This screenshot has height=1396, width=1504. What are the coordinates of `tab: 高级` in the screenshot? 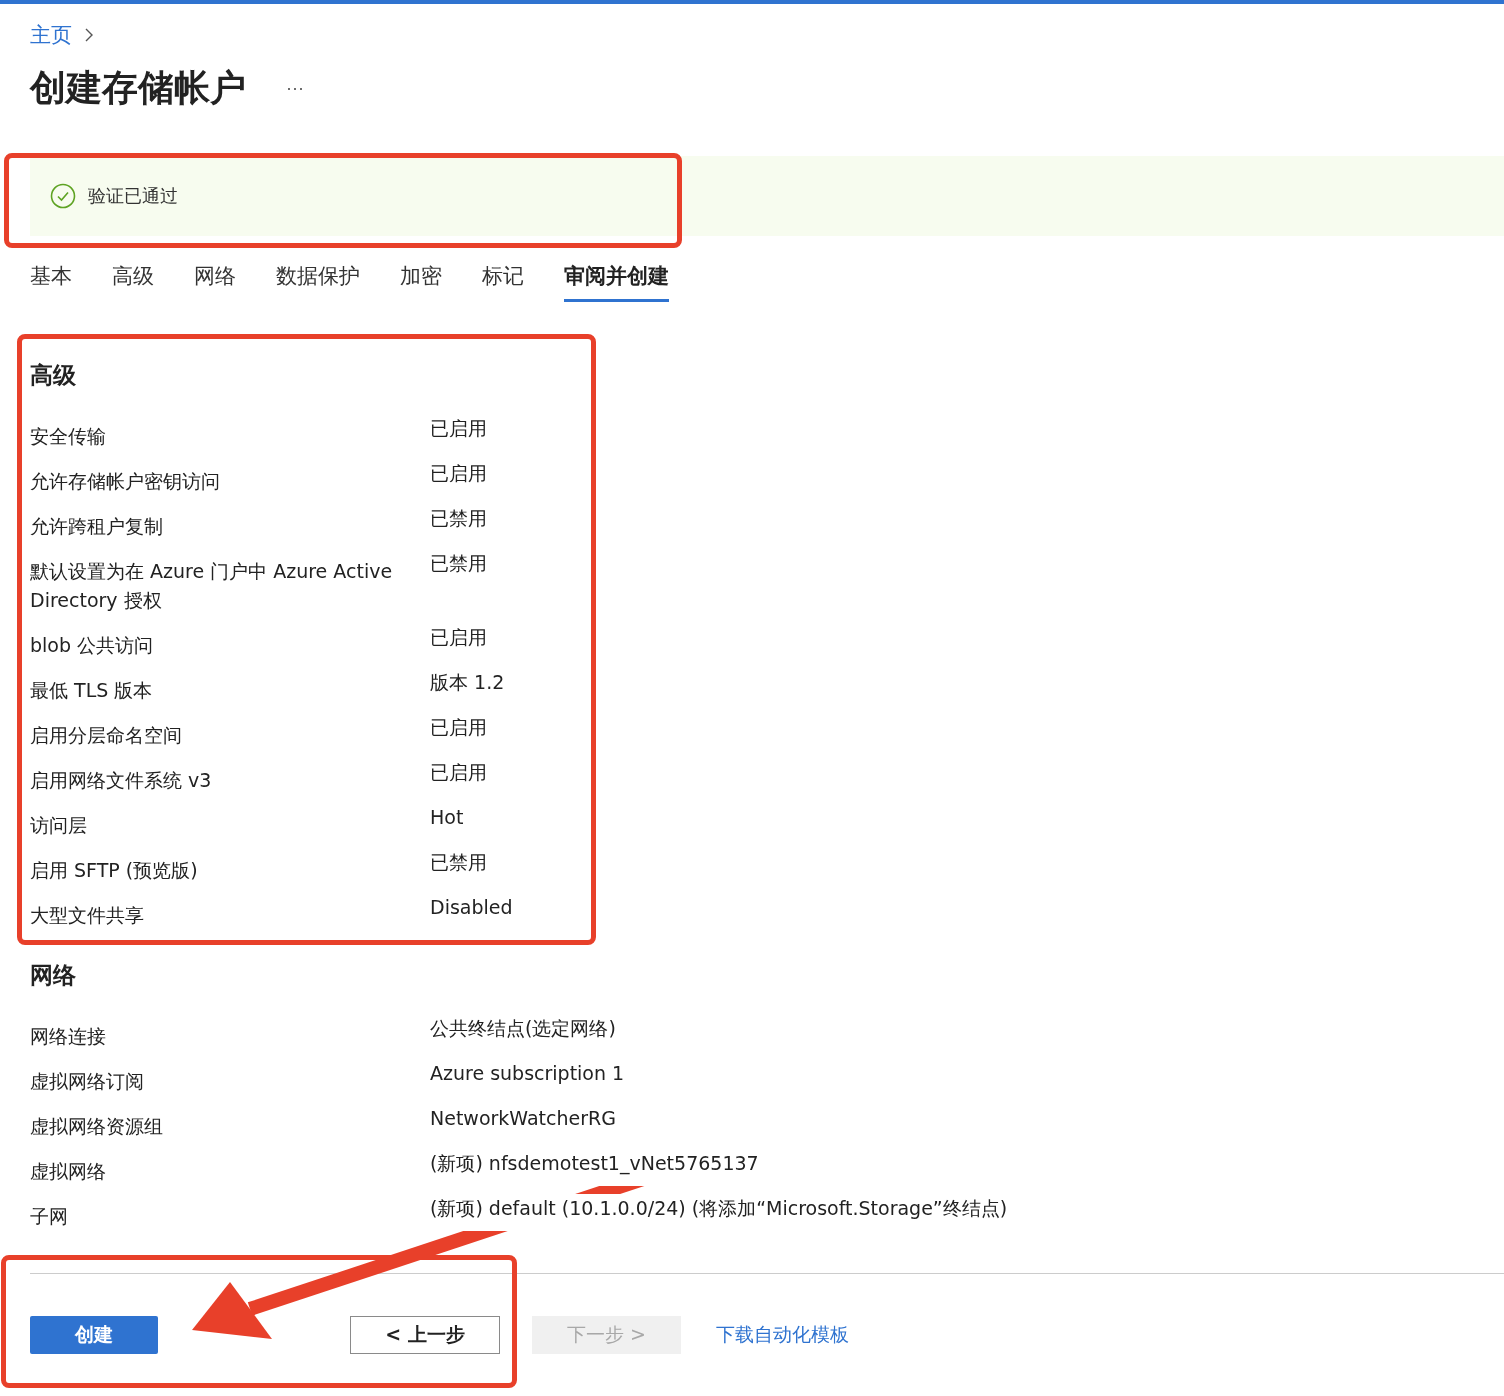 It's located at (133, 279).